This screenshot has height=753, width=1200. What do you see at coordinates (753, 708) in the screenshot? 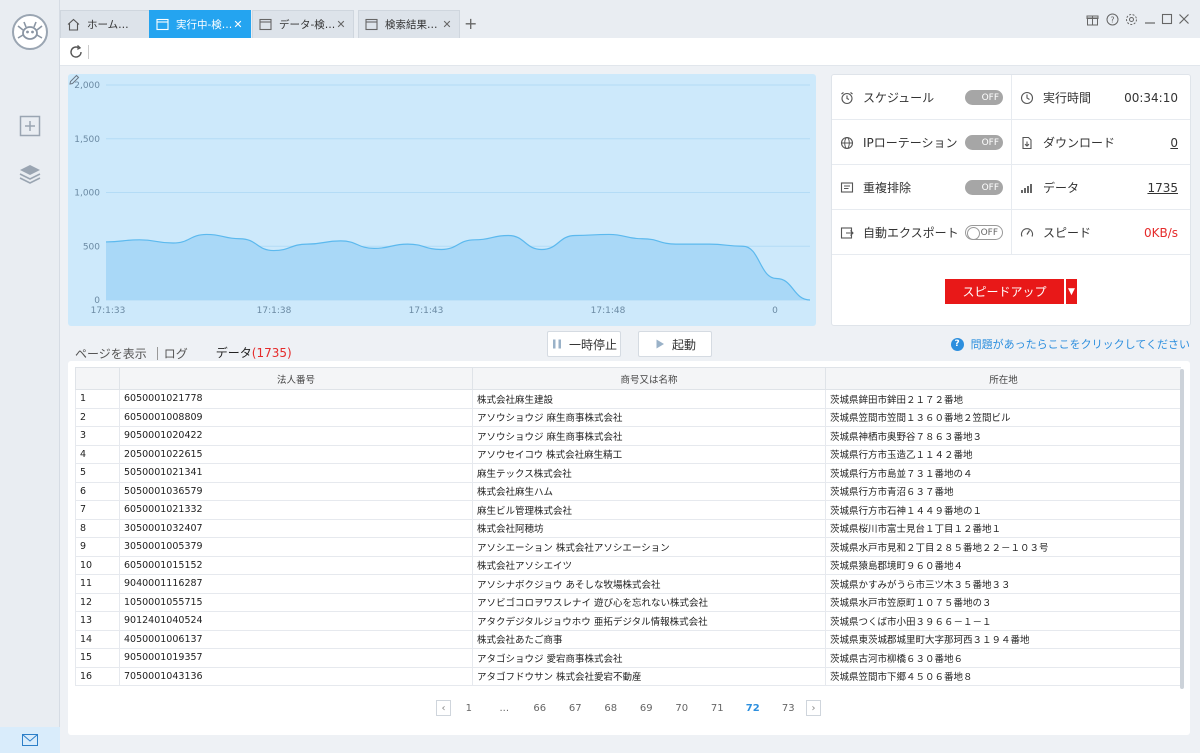
I see `page-number: 72` at bounding box center [753, 708].